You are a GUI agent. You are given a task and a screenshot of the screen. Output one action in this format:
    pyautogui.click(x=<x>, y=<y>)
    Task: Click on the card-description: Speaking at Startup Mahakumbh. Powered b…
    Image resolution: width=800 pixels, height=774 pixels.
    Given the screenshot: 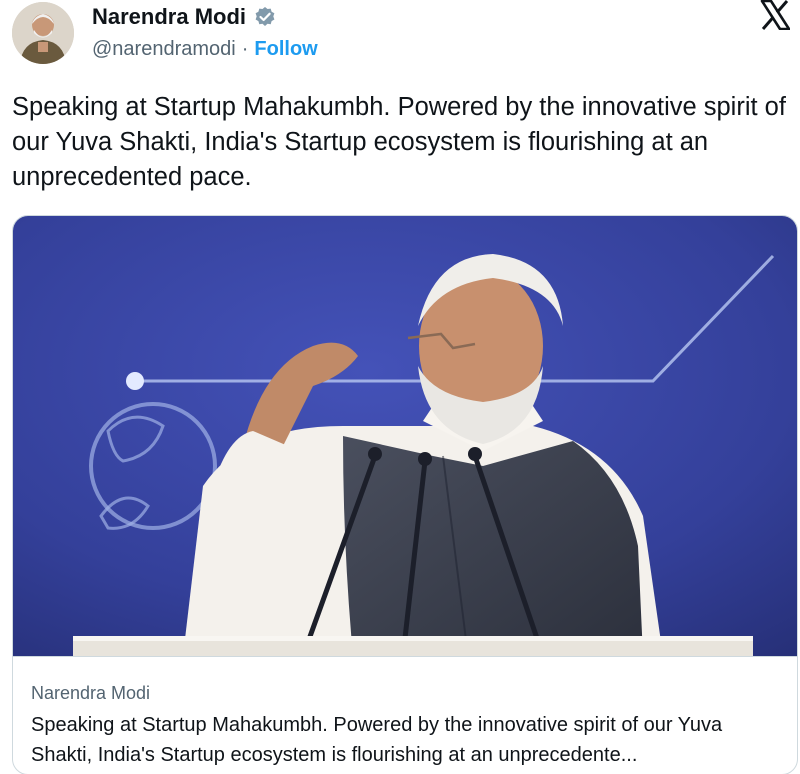 What is the action you would take?
    pyautogui.click(x=377, y=740)
    